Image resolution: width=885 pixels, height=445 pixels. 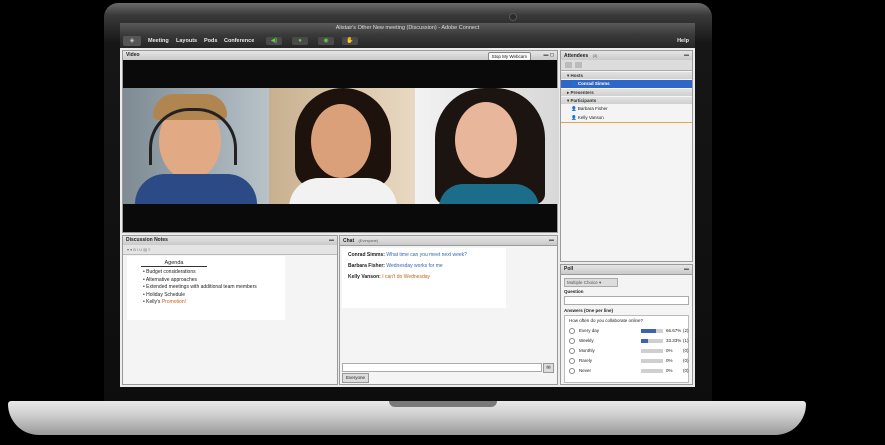 What do you see at coordinates (230, 250) in the screenshot?
I see `notes-toolbar: ▾ ▾ B I U ▤ ≡` at bounding box center [230, 250].